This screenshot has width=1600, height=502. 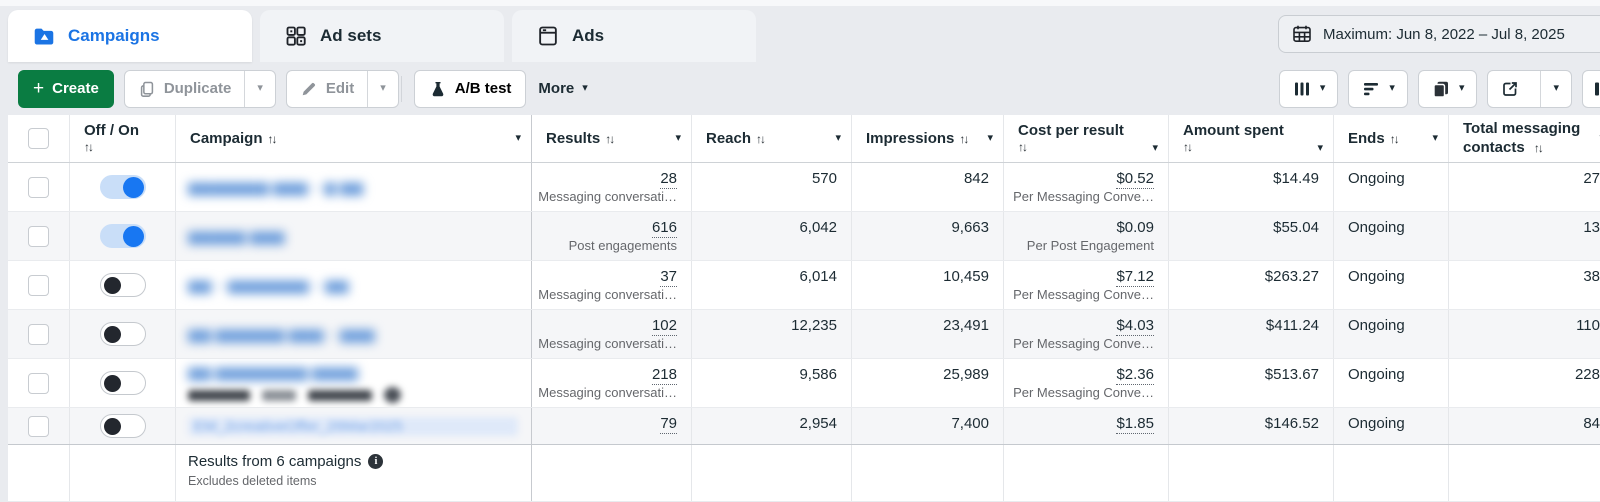 What do you see at coordinates (38, 138) in the screenshot?
I see `select-all-checkbox` at bounding box center [38, 138].